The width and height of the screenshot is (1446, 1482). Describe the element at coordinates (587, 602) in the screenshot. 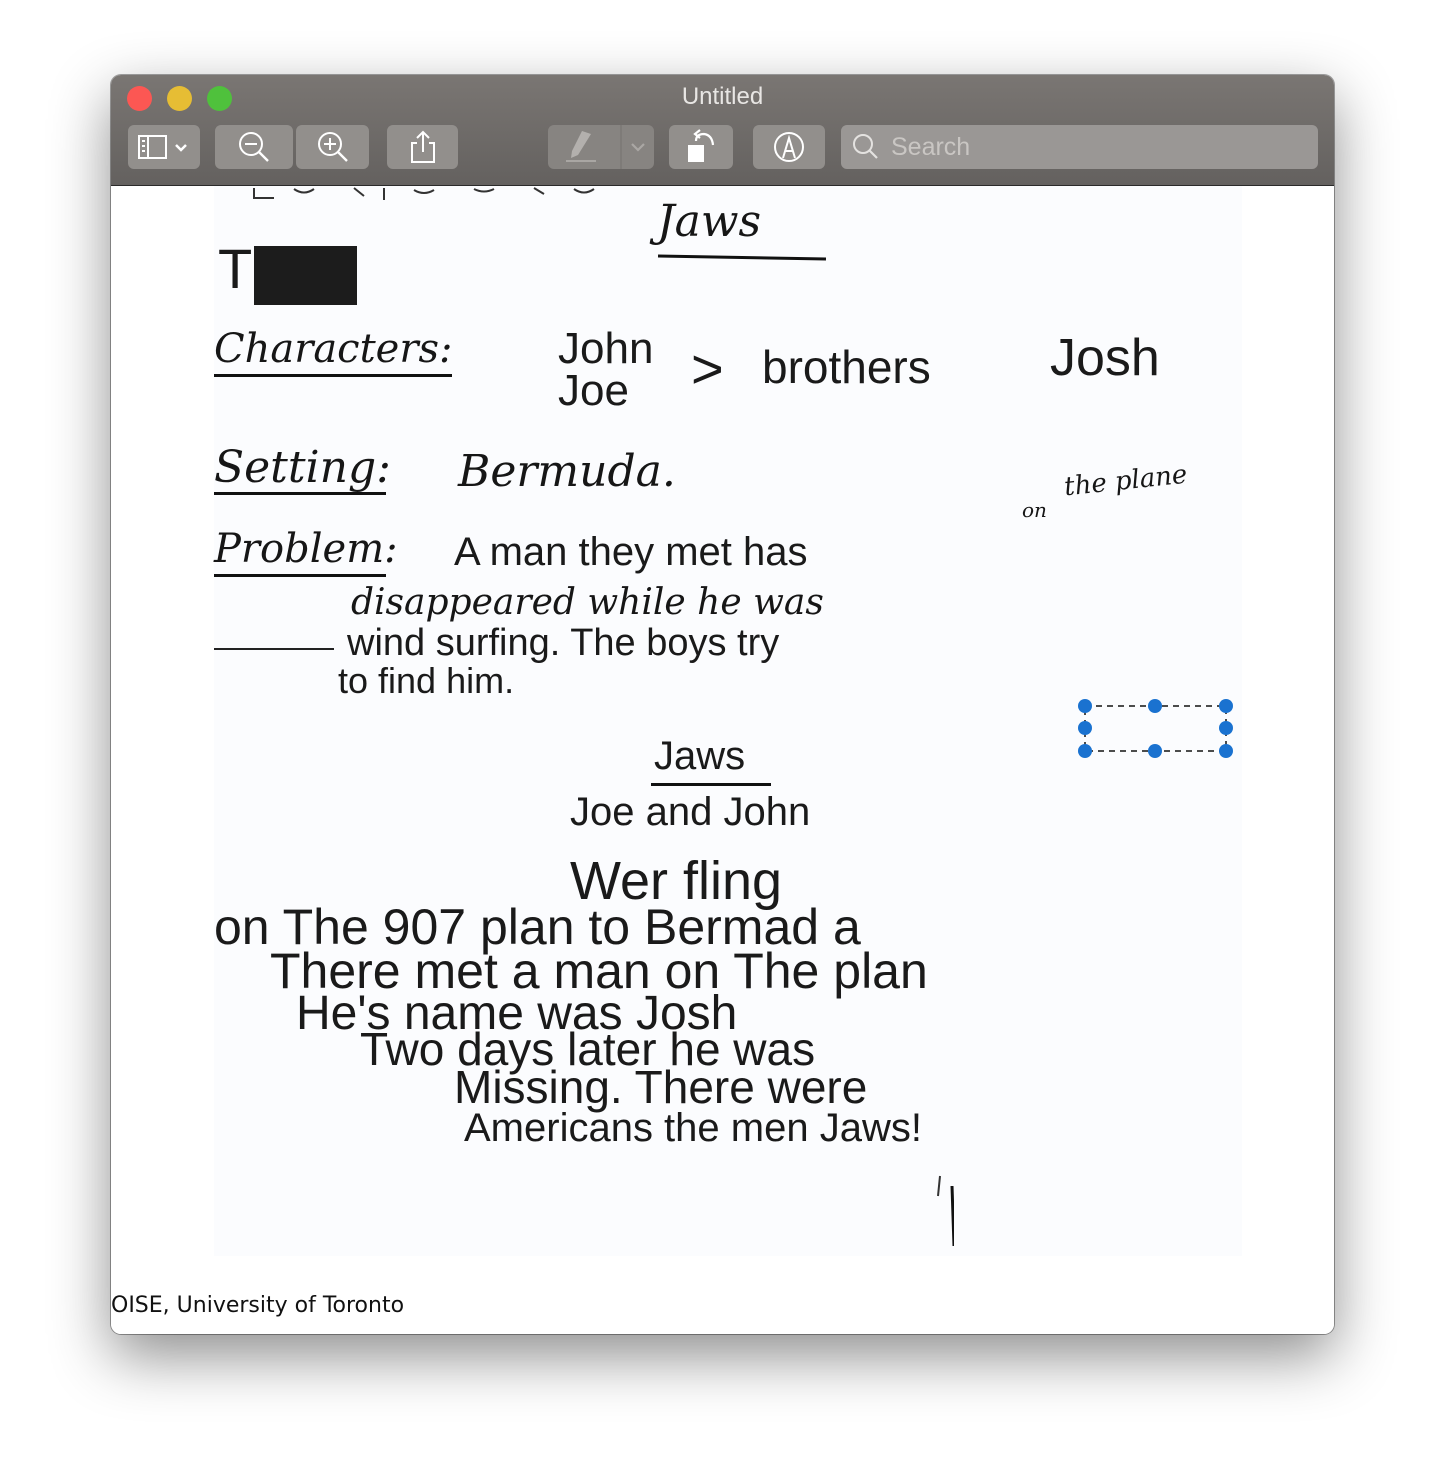

I see `problem-line-2: disappeared while he was` at that location.